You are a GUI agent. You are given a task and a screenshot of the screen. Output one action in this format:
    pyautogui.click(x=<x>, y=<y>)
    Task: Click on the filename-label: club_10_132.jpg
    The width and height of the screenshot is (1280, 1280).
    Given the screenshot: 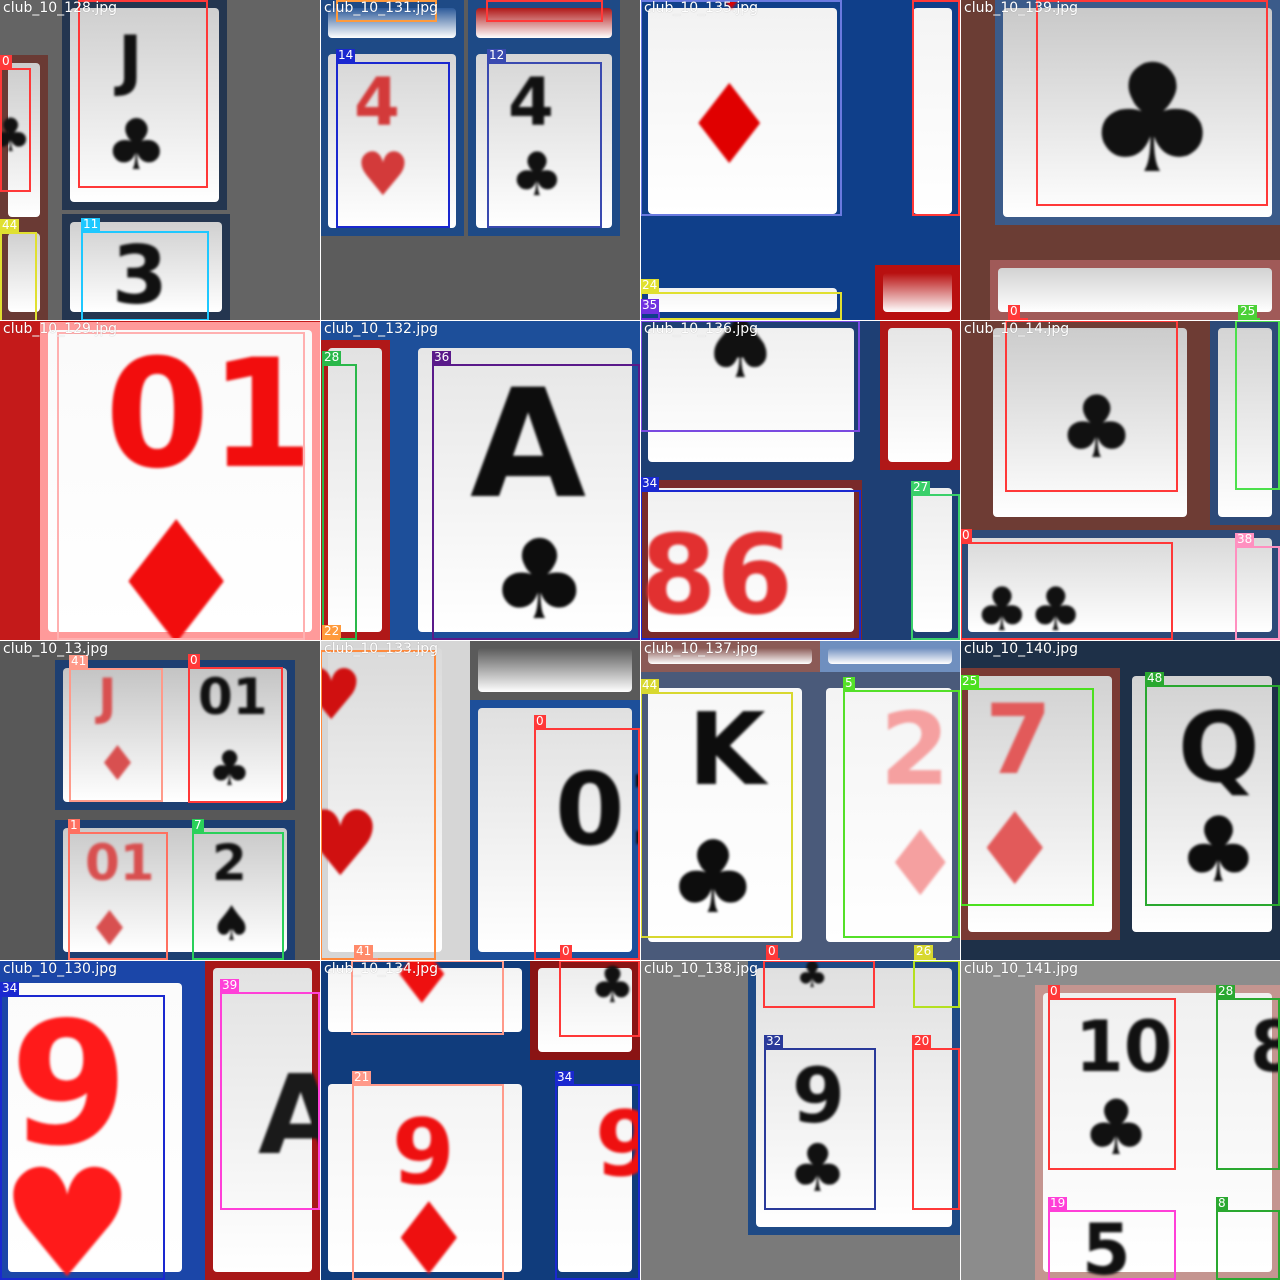 What is the action you would take?
    pyautogui.click(x=381, y=329)
    